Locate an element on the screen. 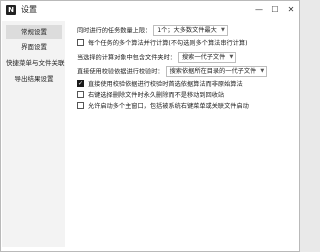  maximize-button: ☐ is located at coordinates (275, 10).